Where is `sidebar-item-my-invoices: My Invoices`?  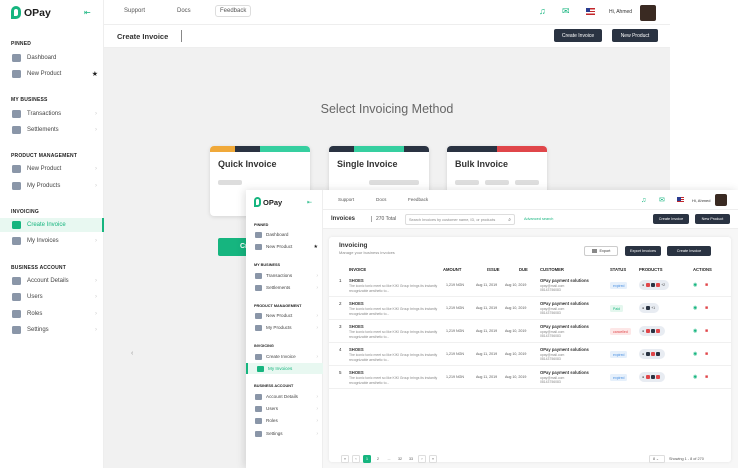 sidebar-item-my-invoices: My Invoices is located at coordinates (284, 368).